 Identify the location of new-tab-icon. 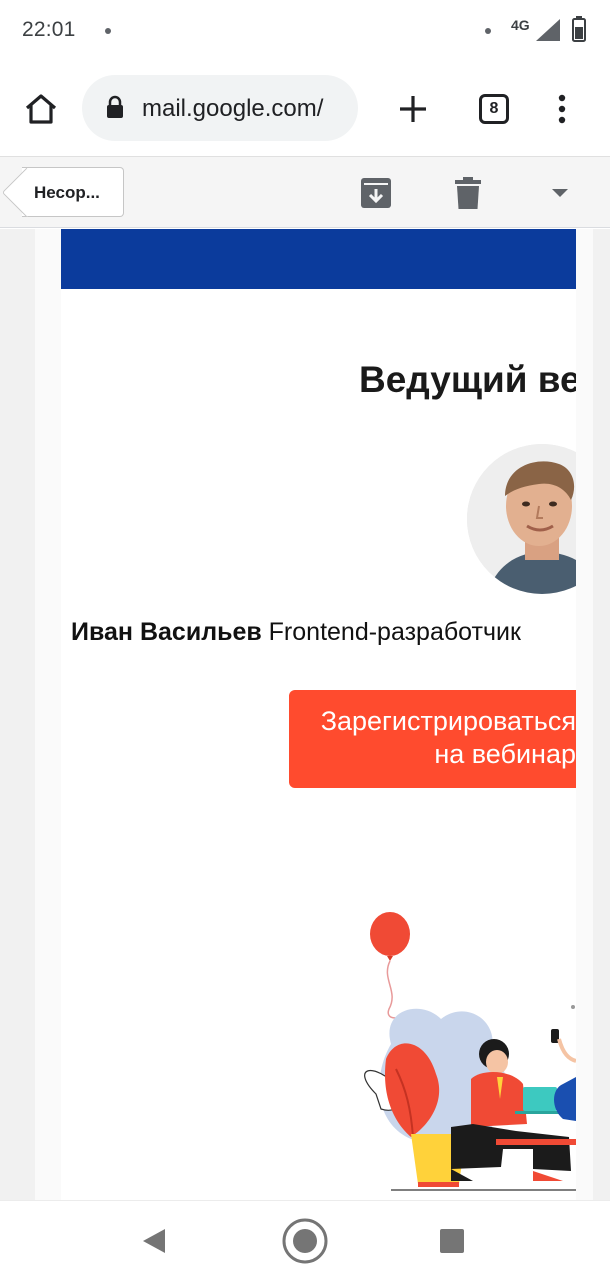
(413, 109).